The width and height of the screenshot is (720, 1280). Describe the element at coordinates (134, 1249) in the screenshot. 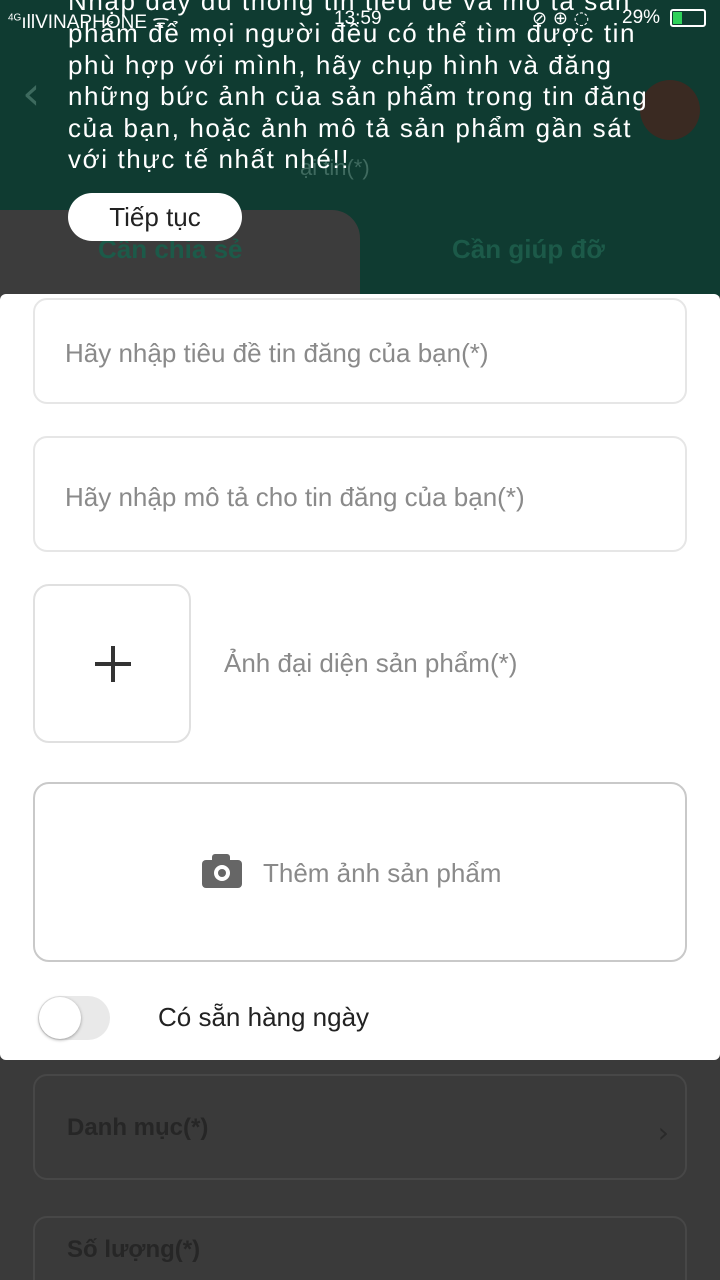

I see `quantity-label: Số lượng(*)` at that location.